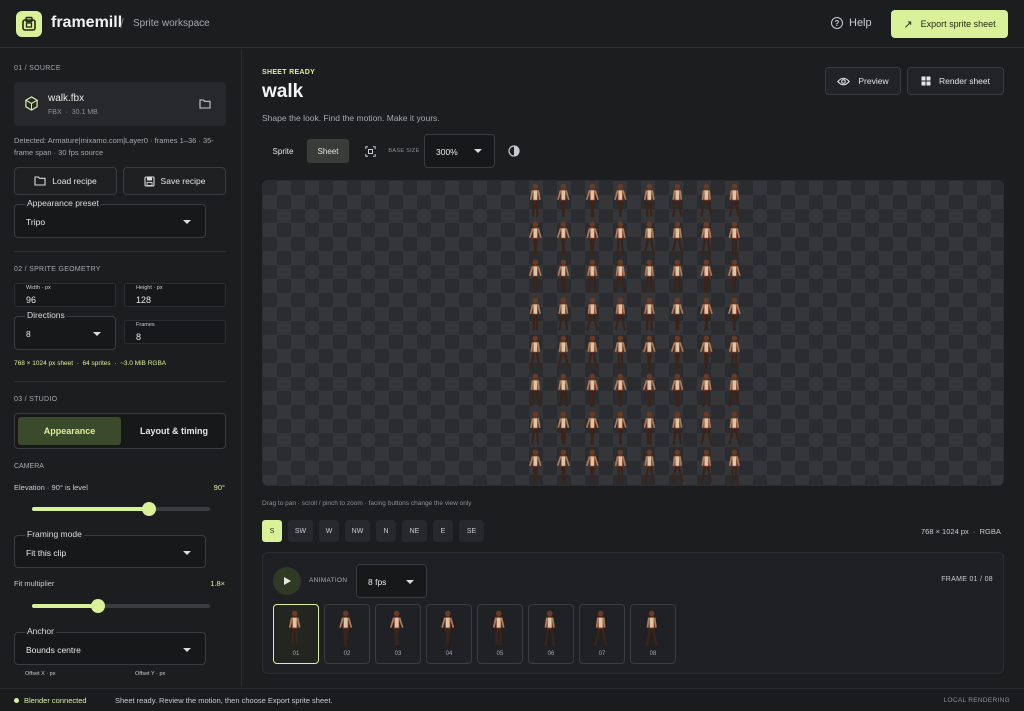  Describe the element at coordinates (110, 645) in the screenshot. I see `anchor-select: Anchor Bounds centre` at that location.